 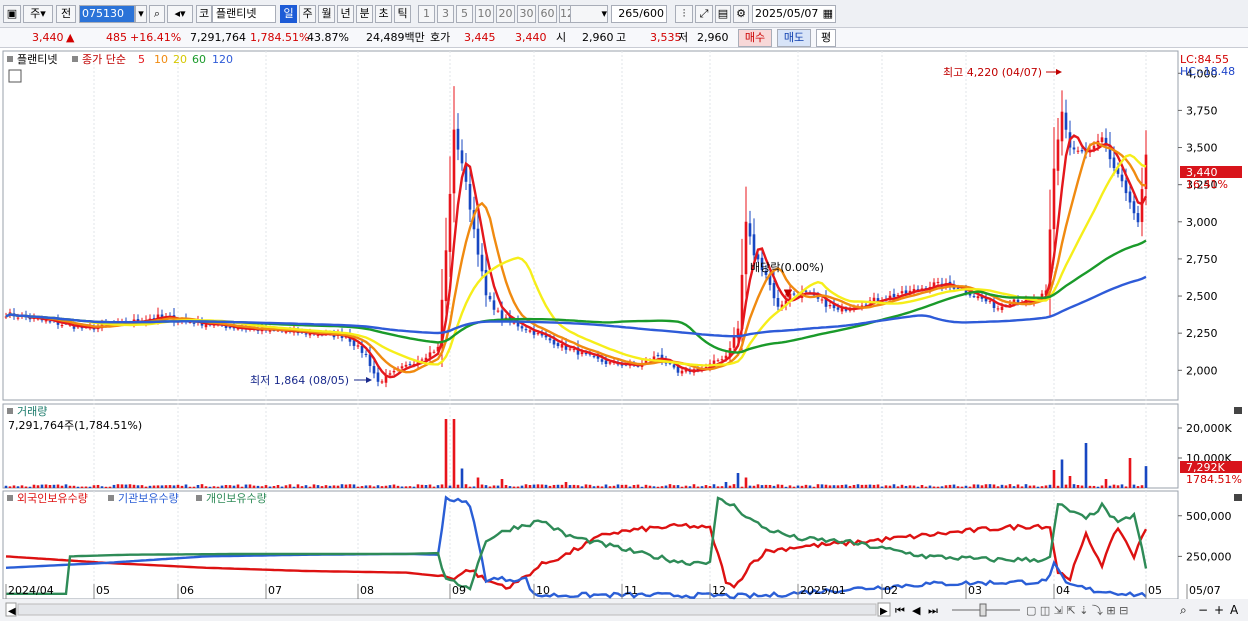 I want to click on price-panel-stock-label: 플랜티넷, so click(x=37, y=59).